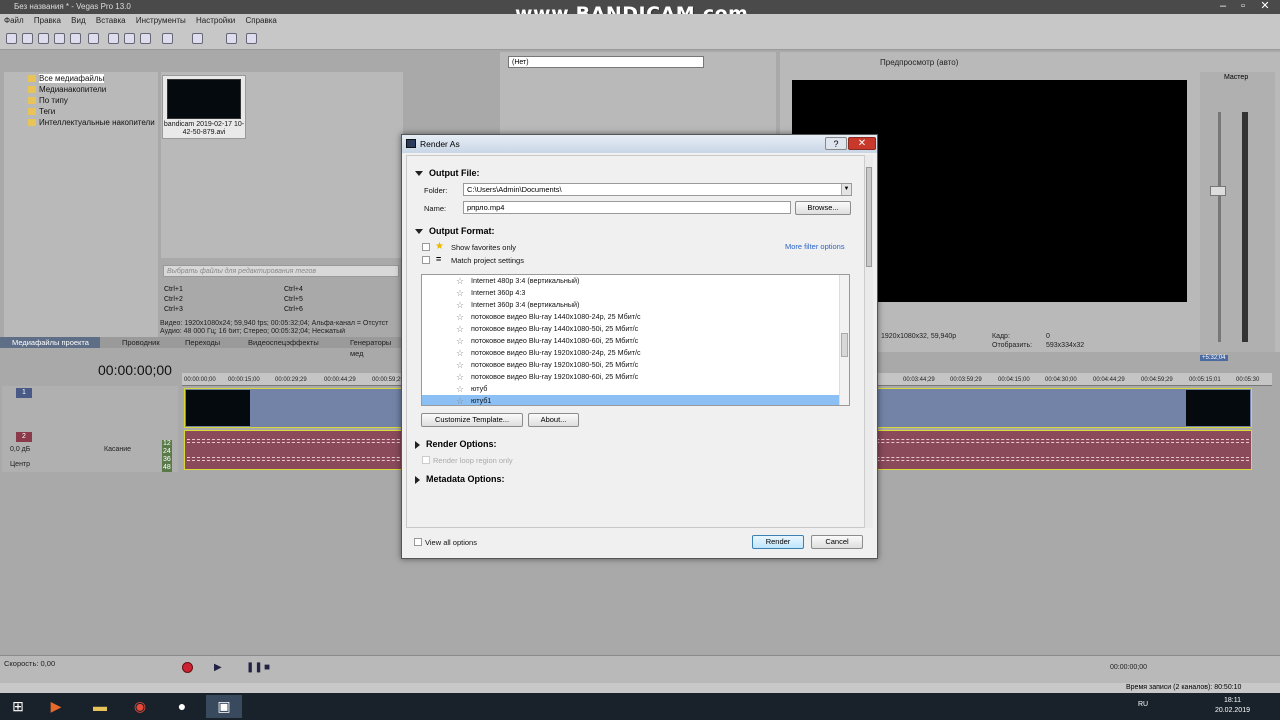 The height and width of the screenshot is (720, 1280). I want to click on cut-icon, so click(113, 38).